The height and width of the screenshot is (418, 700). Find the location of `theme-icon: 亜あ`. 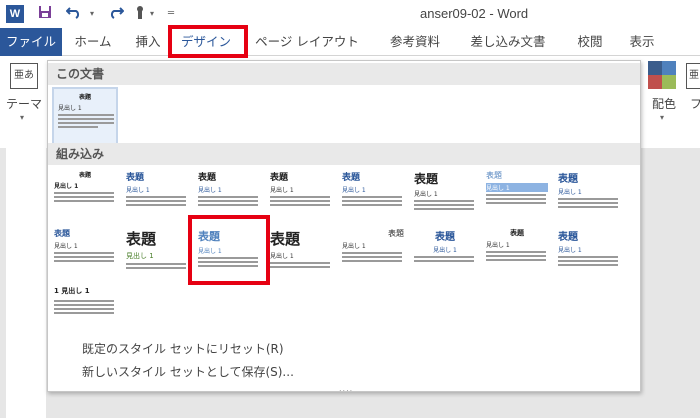

theme-icon: 亜あ is located at coordinates (24, 76).